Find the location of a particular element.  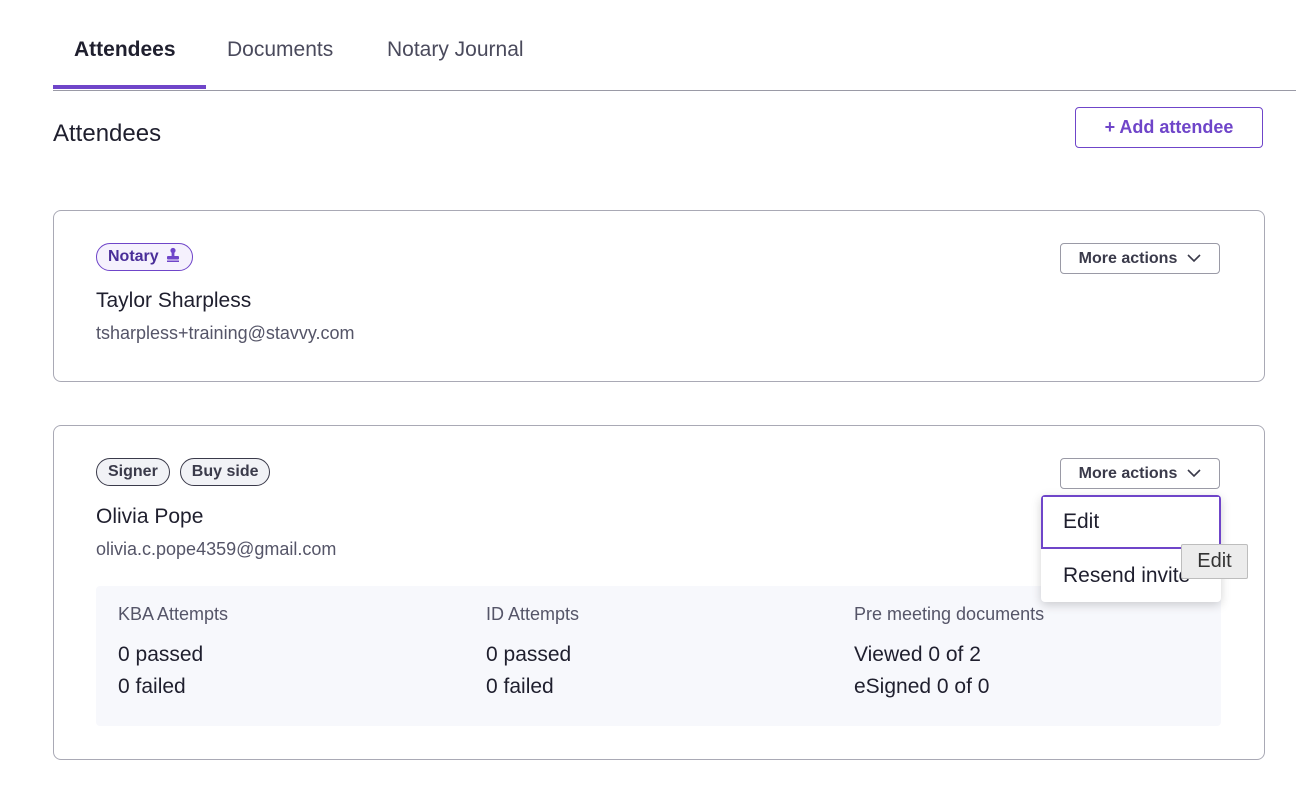

kba-attempts: KBA Attempts 0 passed 0 failed is located at coordinates (173, 653).